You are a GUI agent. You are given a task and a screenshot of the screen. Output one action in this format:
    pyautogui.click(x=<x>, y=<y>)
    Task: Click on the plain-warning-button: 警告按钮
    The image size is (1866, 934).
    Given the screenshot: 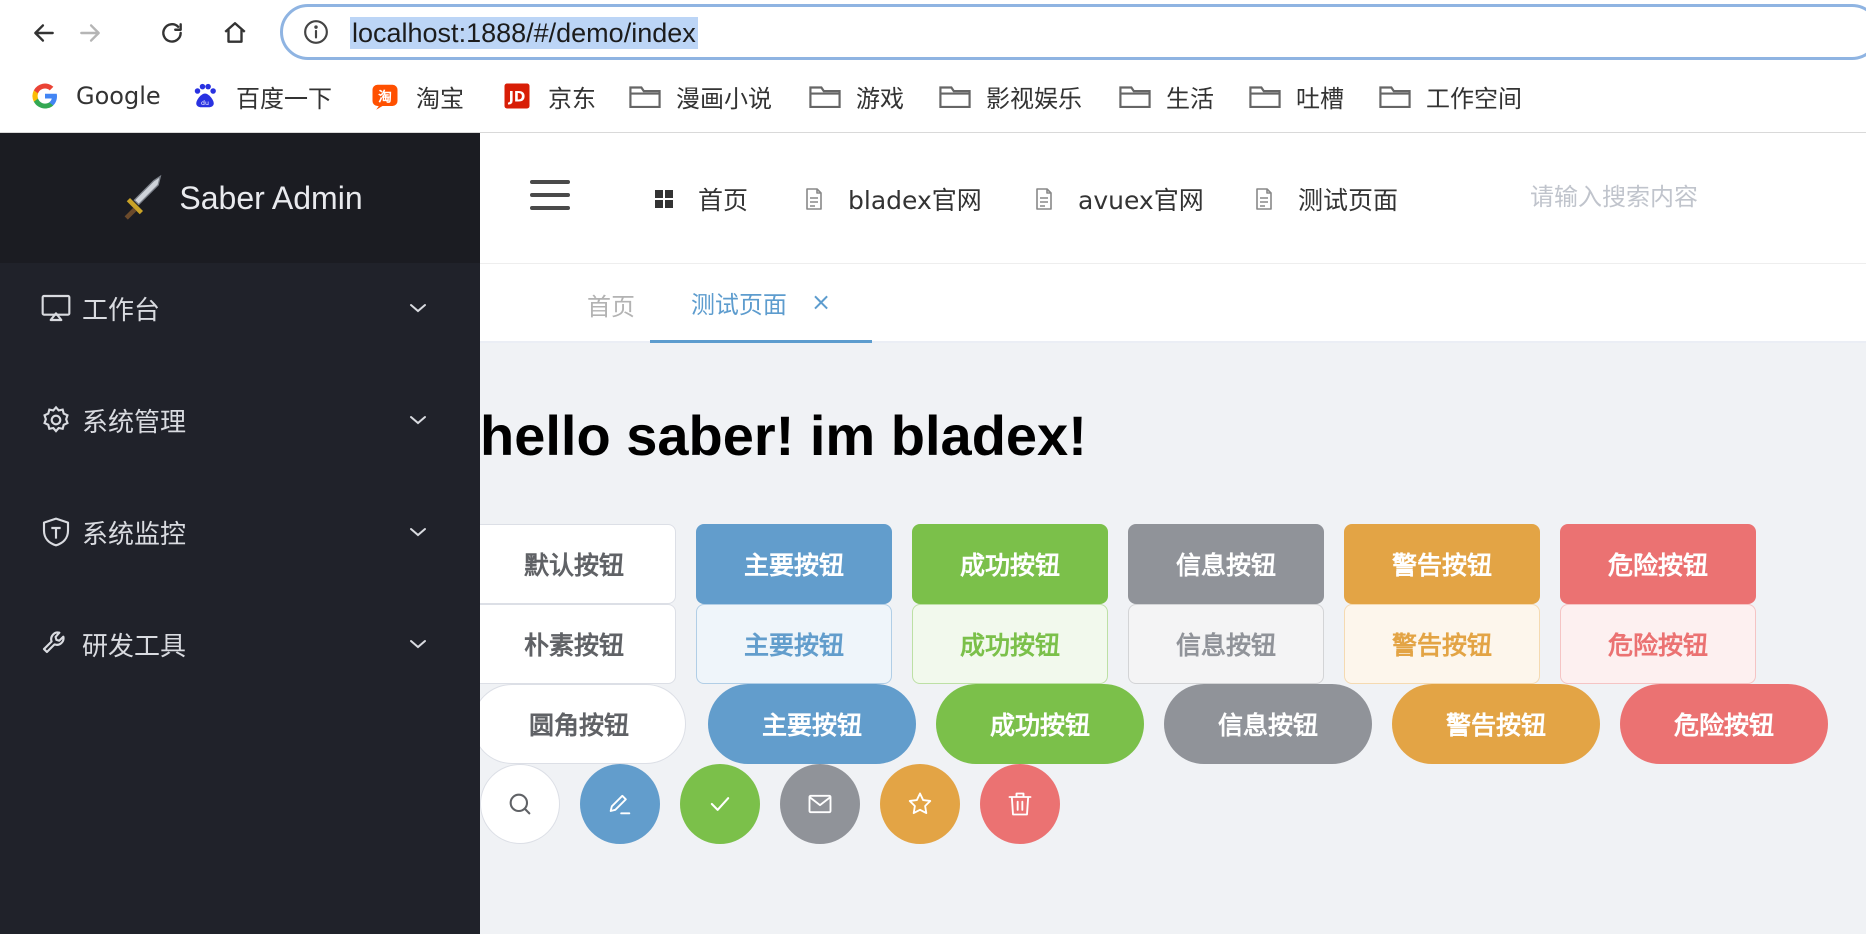 What is the action you would take?
    pyautogui.click(x=1442, y=644)
    